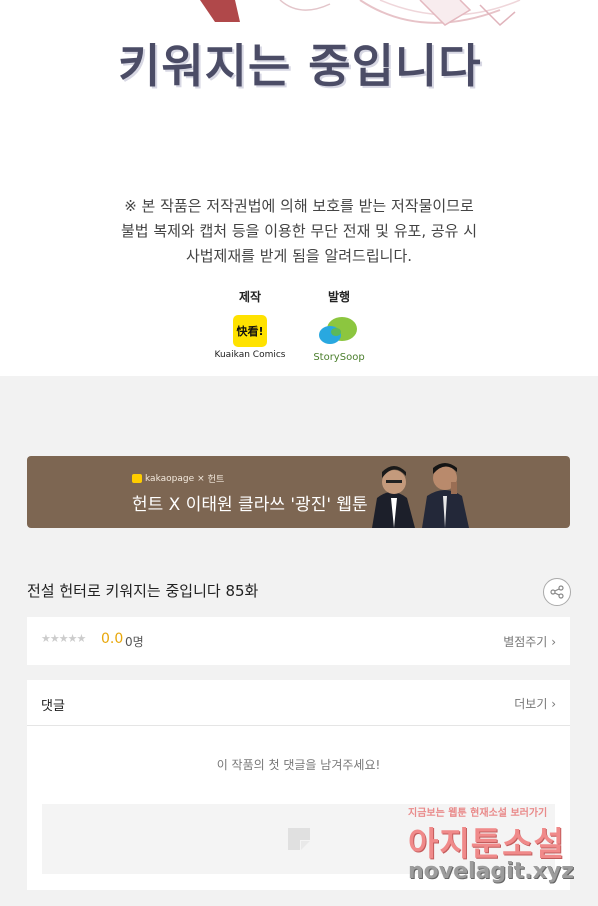 The height and width of the screenshot is (906, 598). Describe the element at coordinates (491, 871) in the screenshot. I see `watermark-url: novelagit.xyz` at that location.